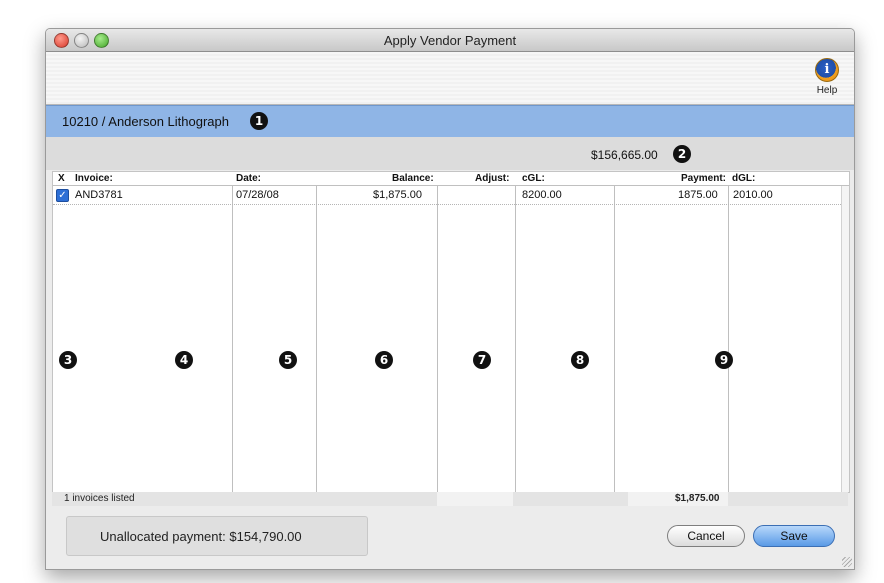  Describe the element at coordinates (706, 536) in the screenshot. I see `cancel-button: Cancel` at that location.